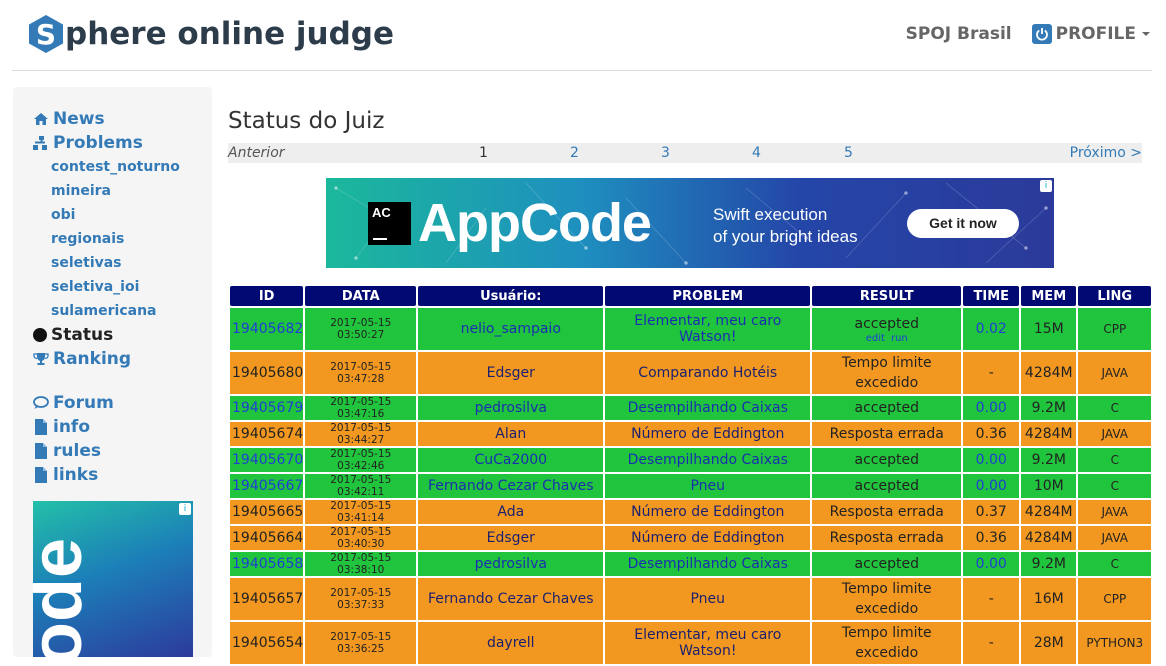  What do you see at coordinates (899, 338) in the screenshot?
I see `run-link: run` at bounding box center [899, 338].